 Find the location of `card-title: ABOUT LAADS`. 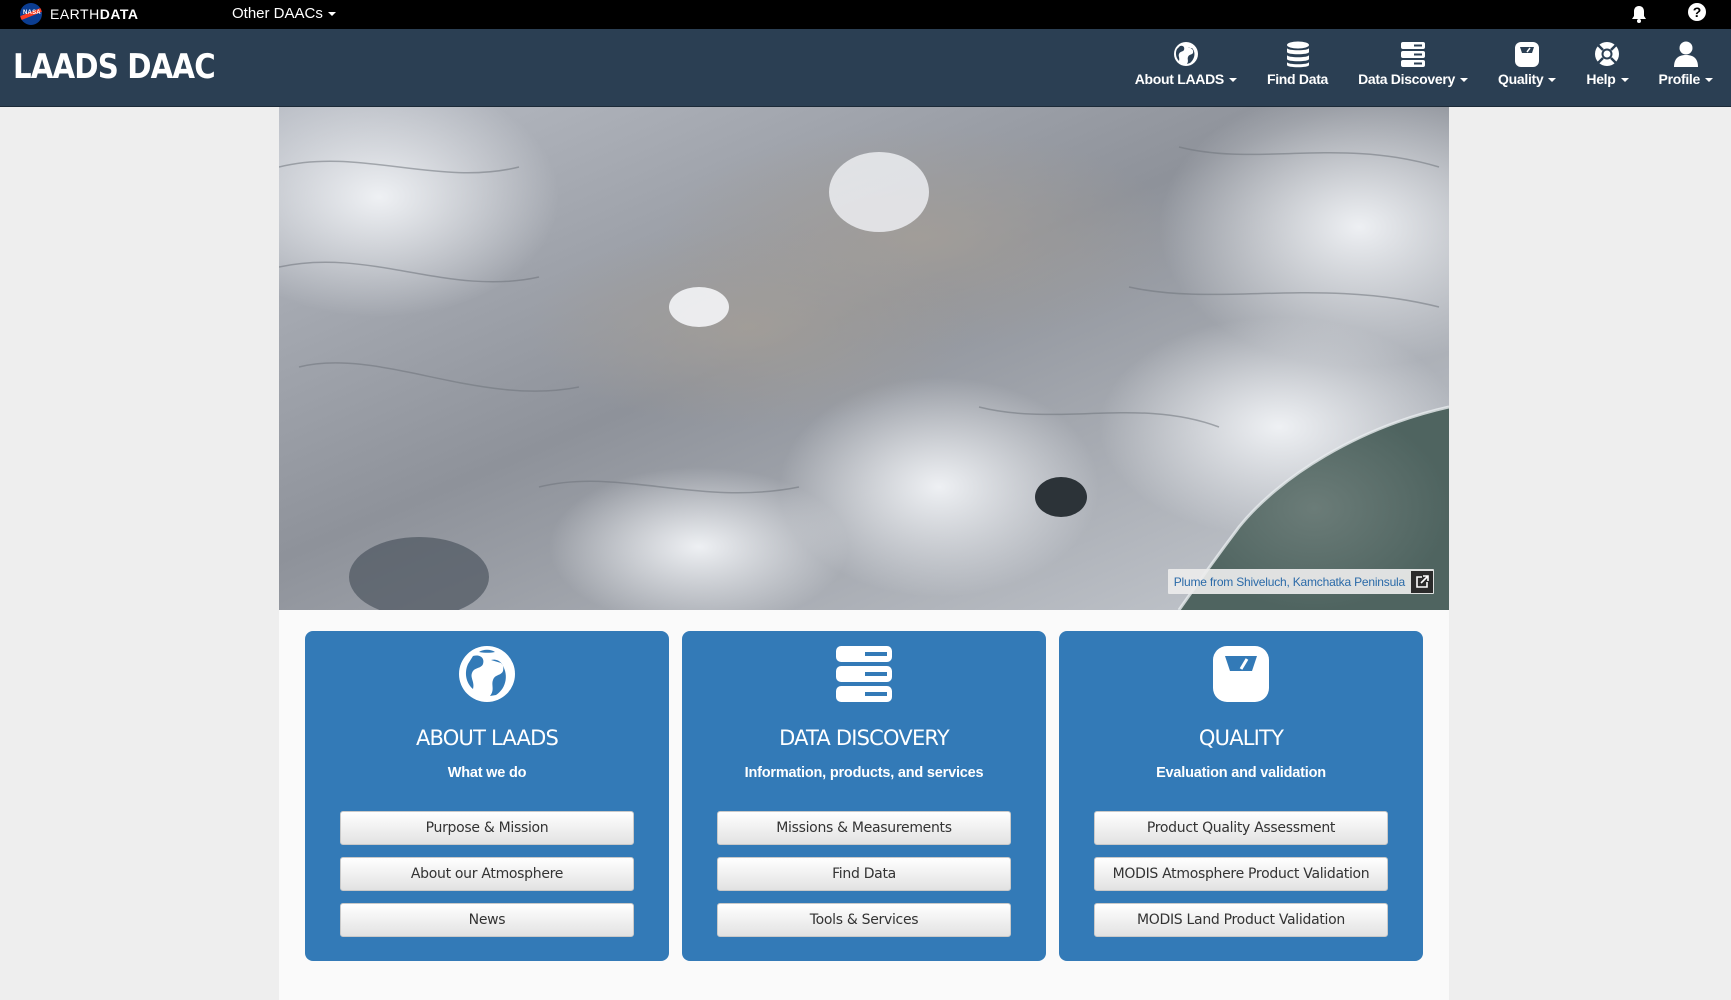

card-title: ABOUT LAADS is located at coordinates (487, 738).